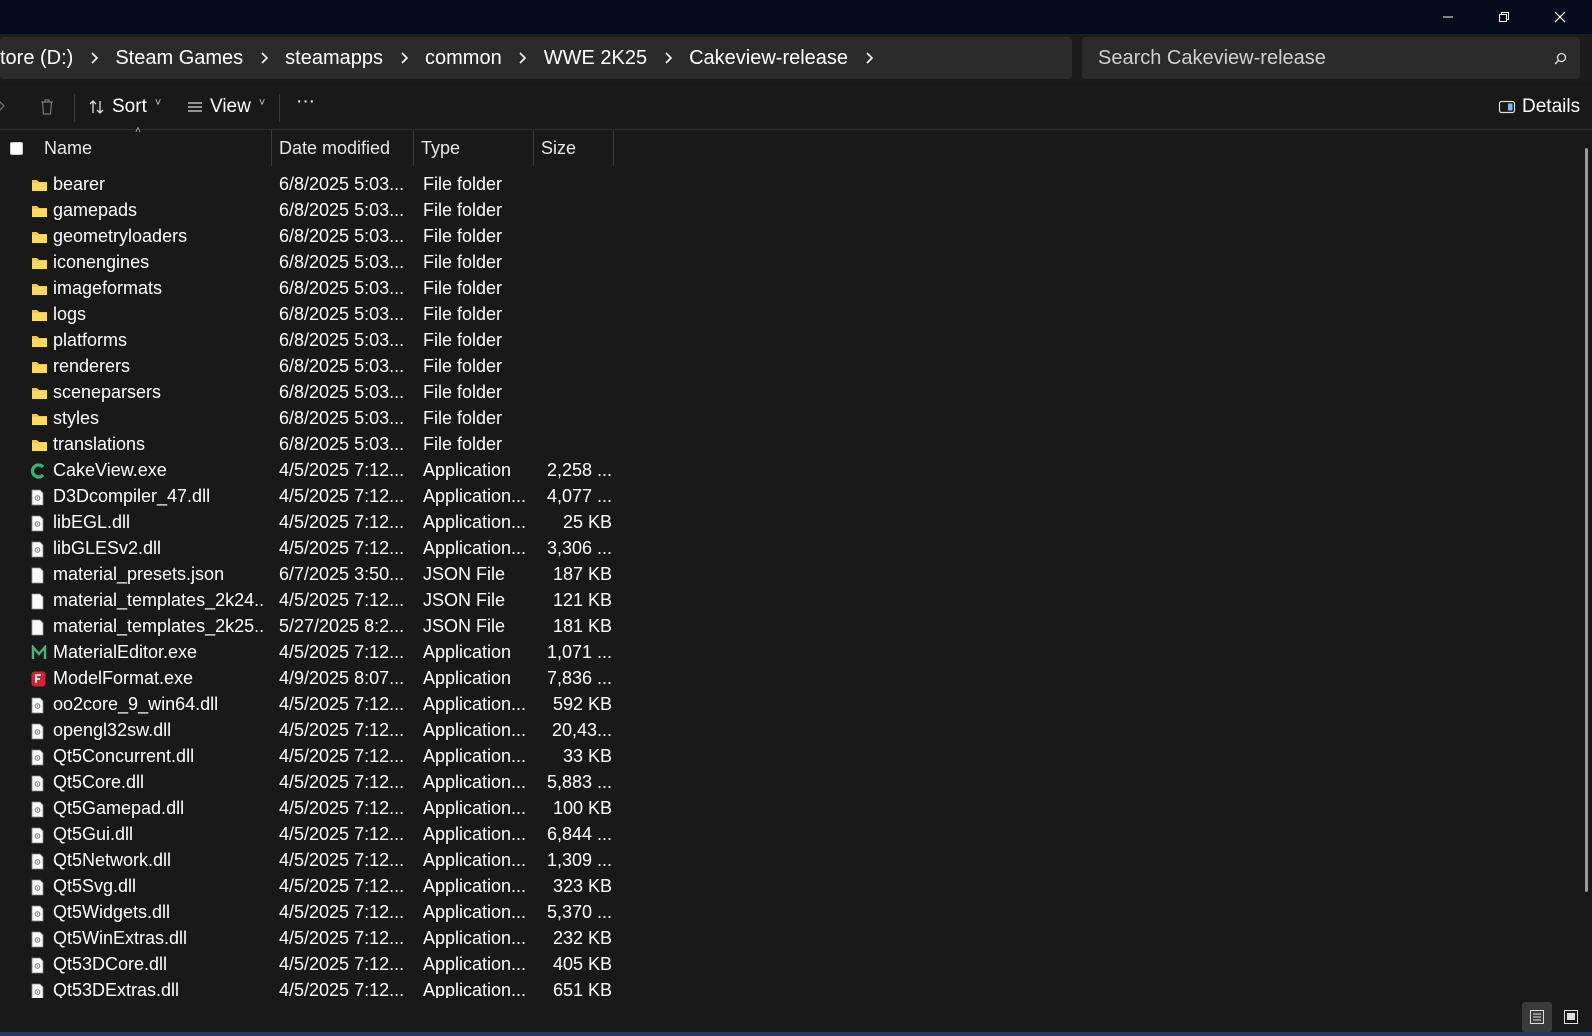 This screenshot has width=1592, height=1036. What do you see at coordinates (136, 704) in the screenshot?
I see `file-name: oo2core_9_win64.dll` at bounding box center [136, 704].